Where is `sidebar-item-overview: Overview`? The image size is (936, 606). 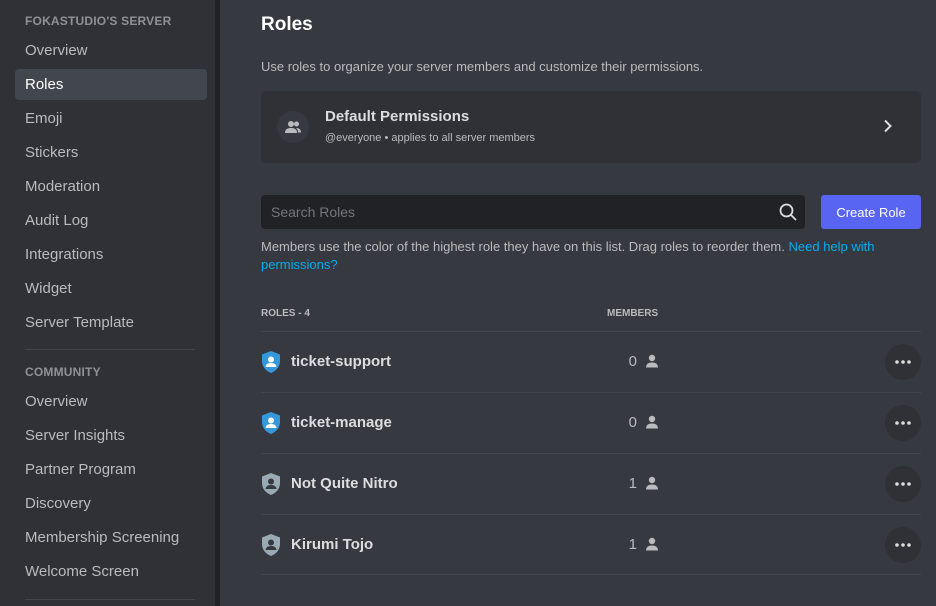
sidebar-item-overview: Overview is located at coordinates (111, 50).